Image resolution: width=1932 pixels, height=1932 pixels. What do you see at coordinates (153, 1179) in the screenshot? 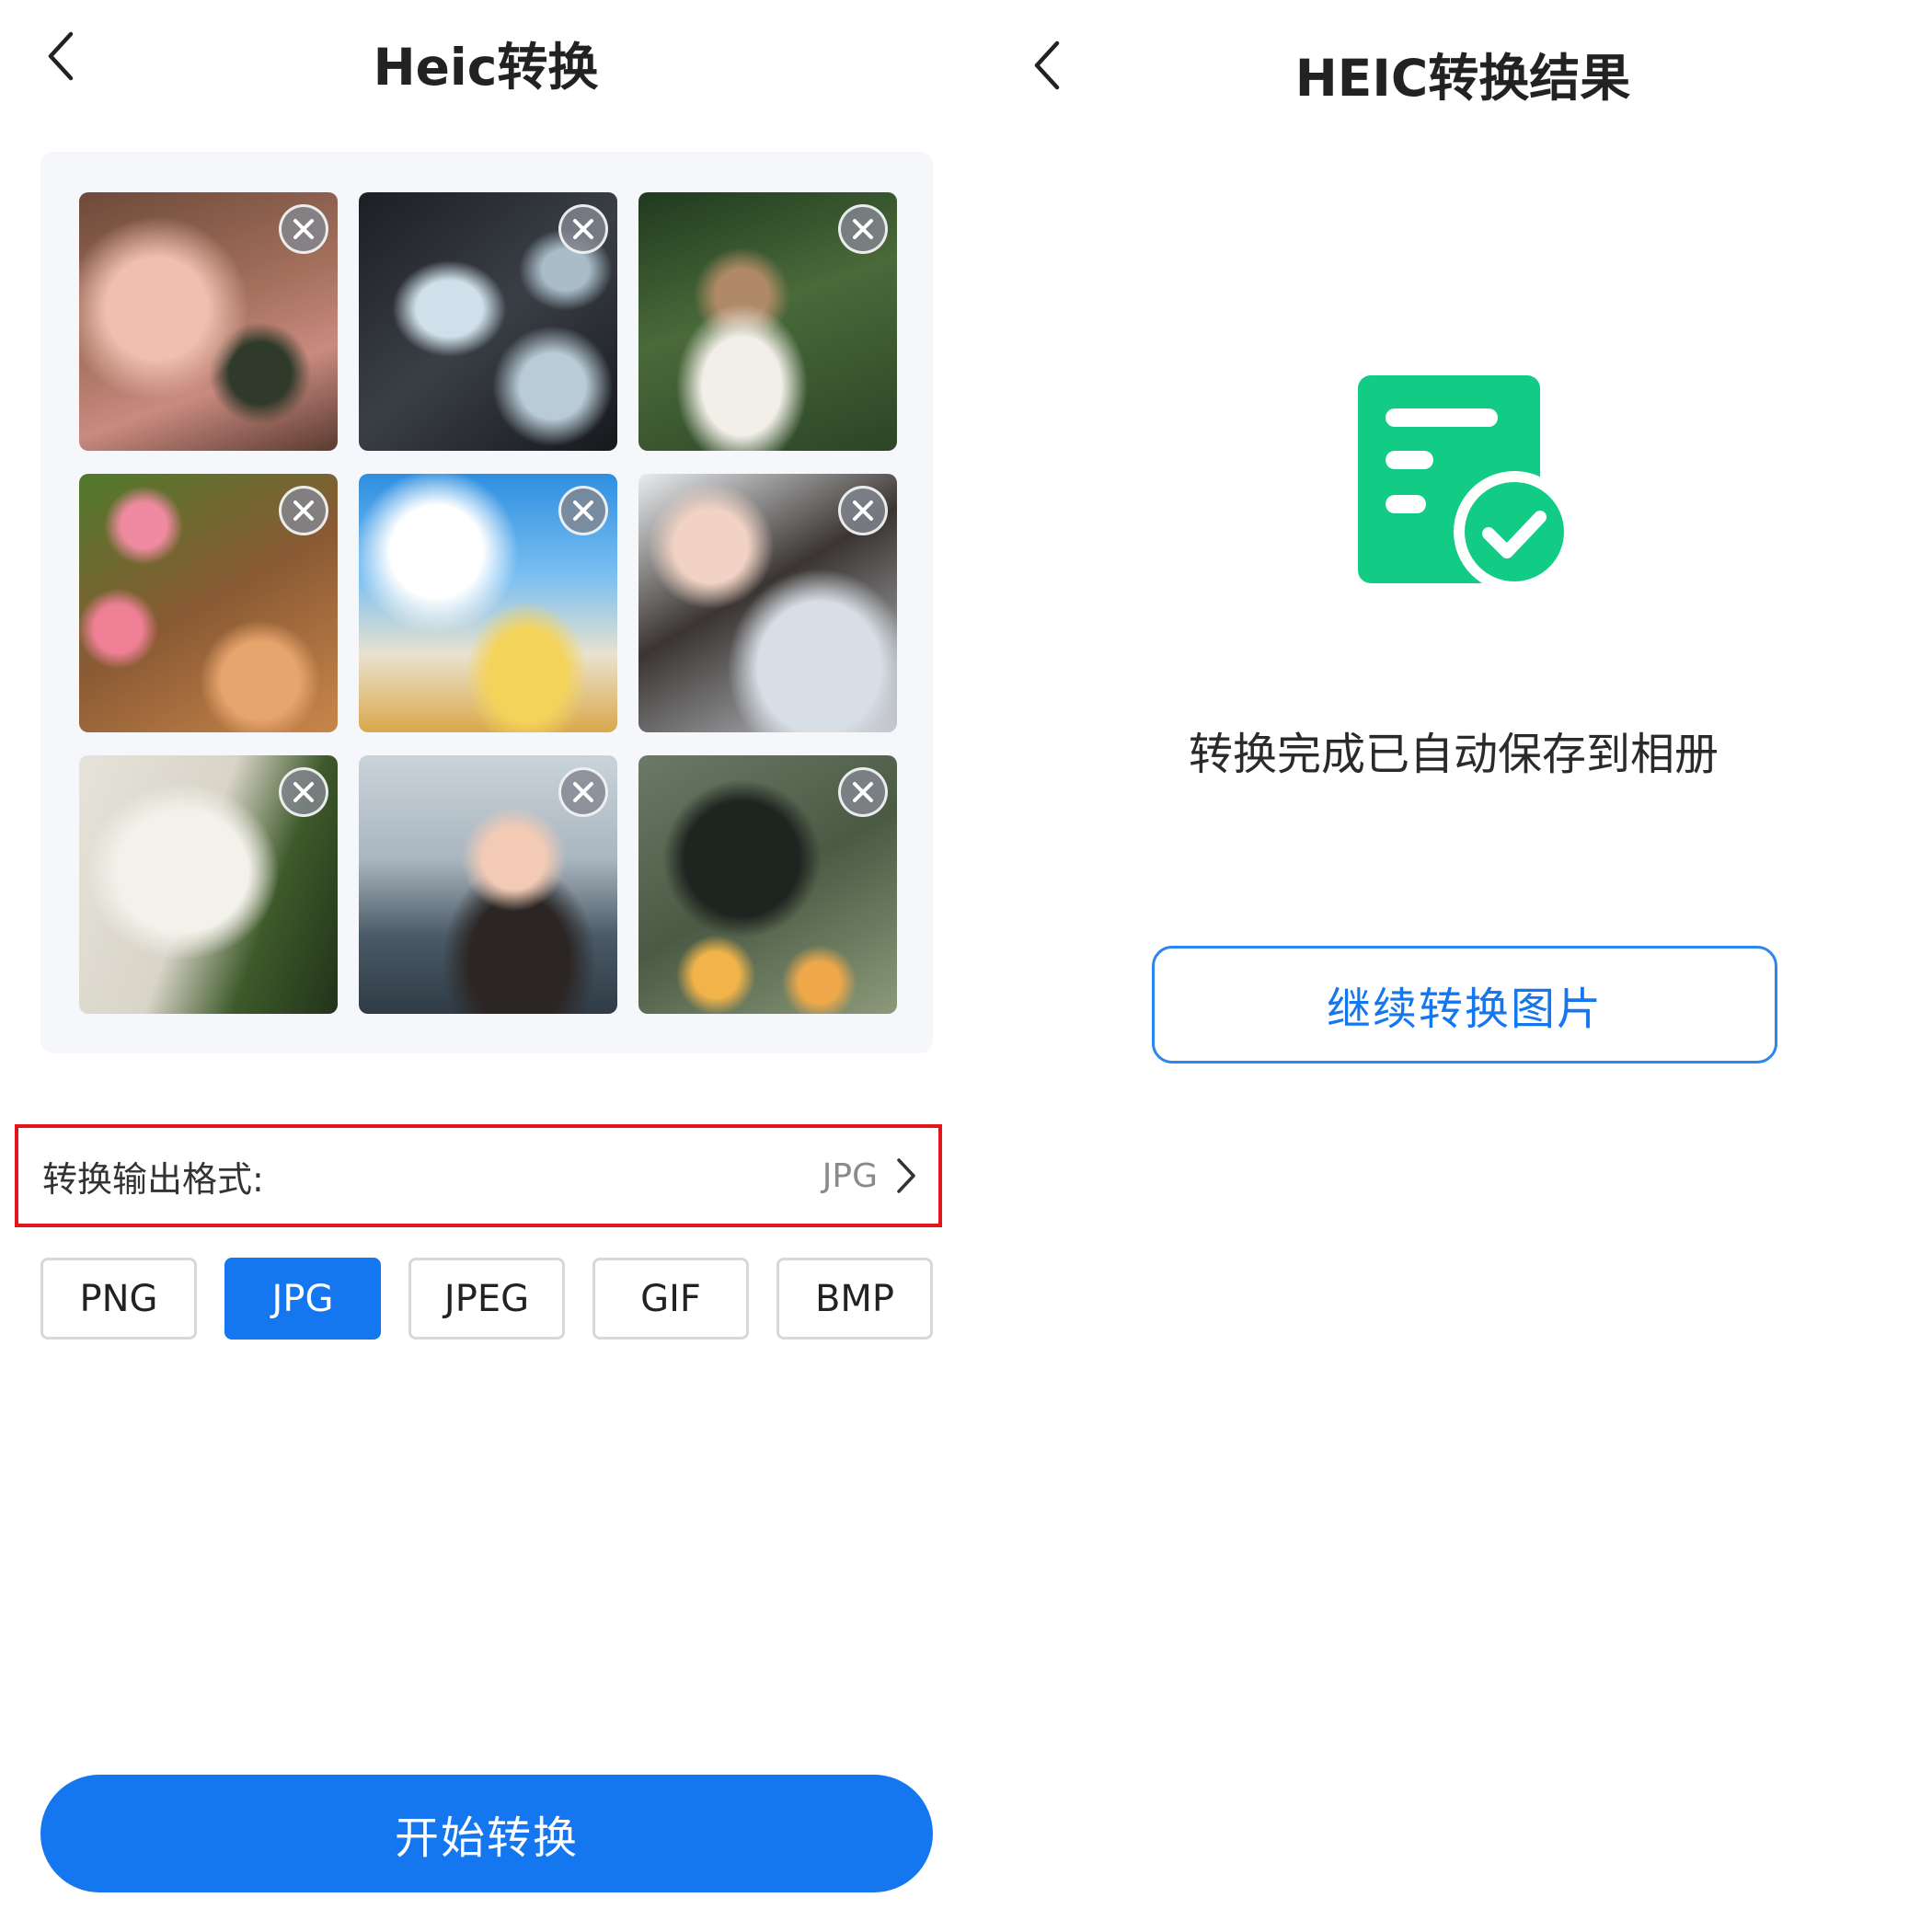
I see `output-format-label: 转换输出格式:` at bounding box center [153, 1179].